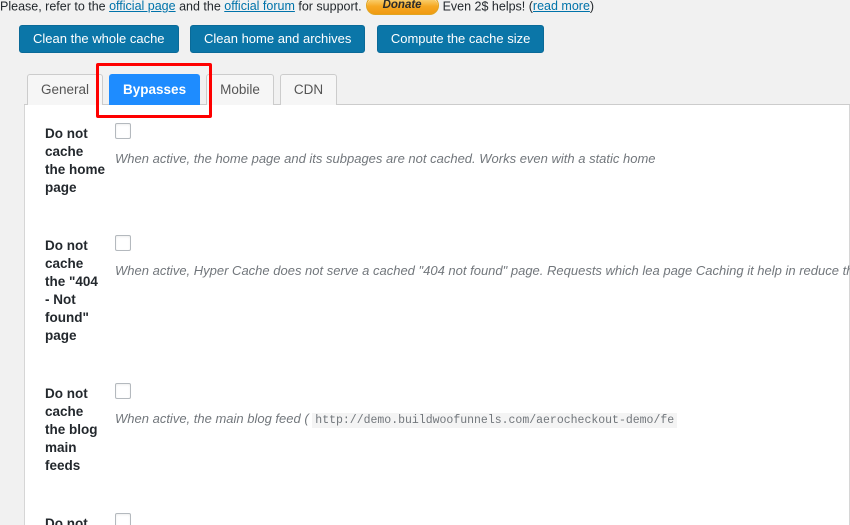 This screenshot has width=850, height=525. Describe the element at coordinates (155, 89) in the screenshot. I see `tab-bypasses: Bypasses` at that location.